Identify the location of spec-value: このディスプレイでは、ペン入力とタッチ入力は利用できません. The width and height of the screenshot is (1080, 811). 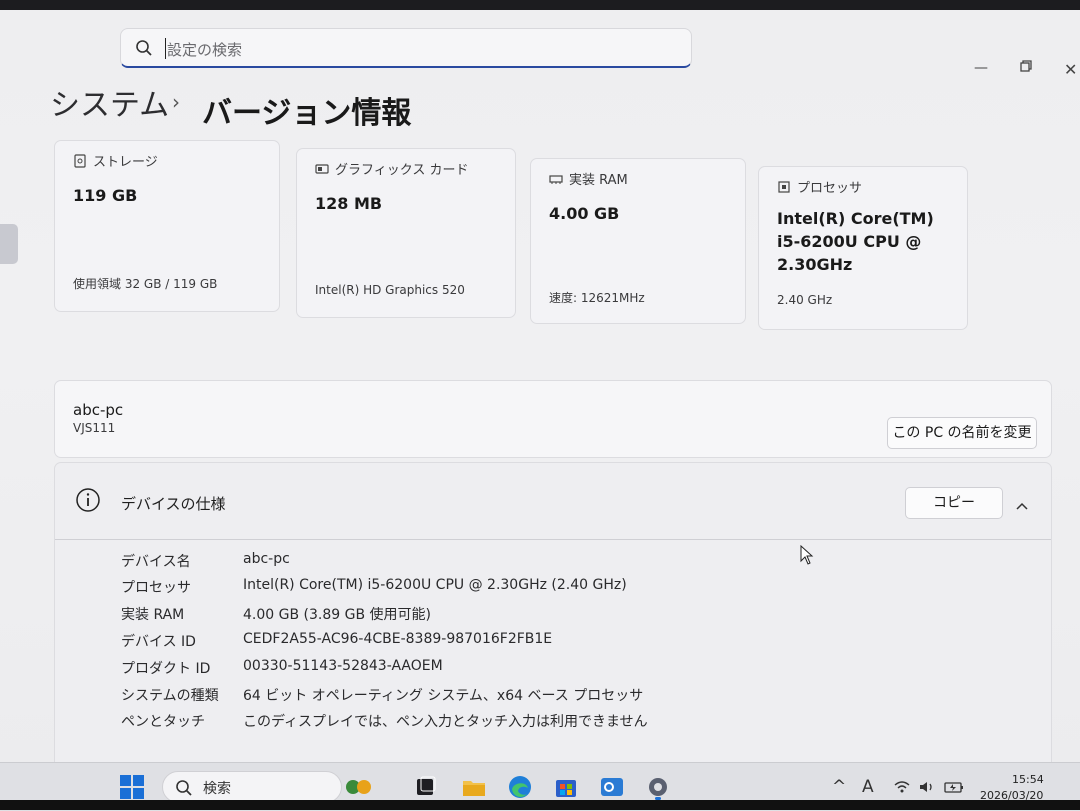
(445, 722).